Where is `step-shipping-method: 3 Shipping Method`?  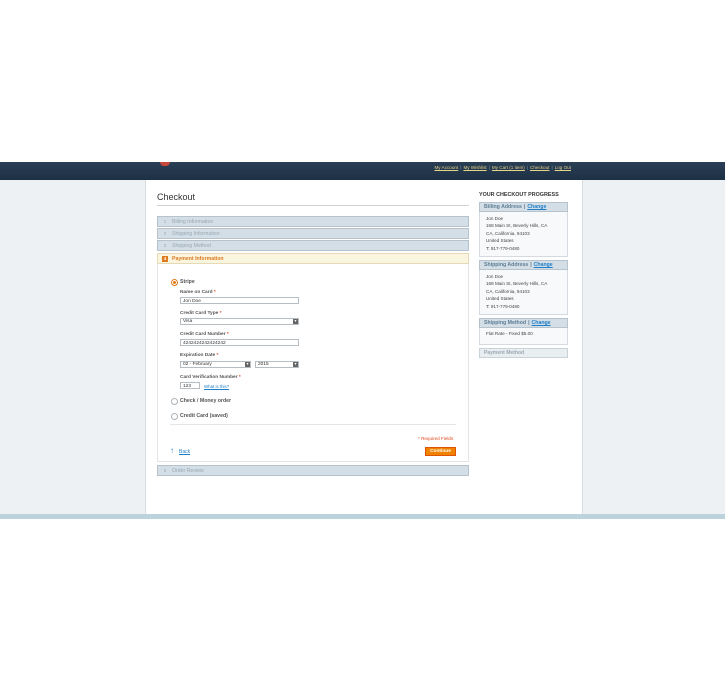 step-shipping-method: 3 Shipping Method is located at coordinates (313, 245).